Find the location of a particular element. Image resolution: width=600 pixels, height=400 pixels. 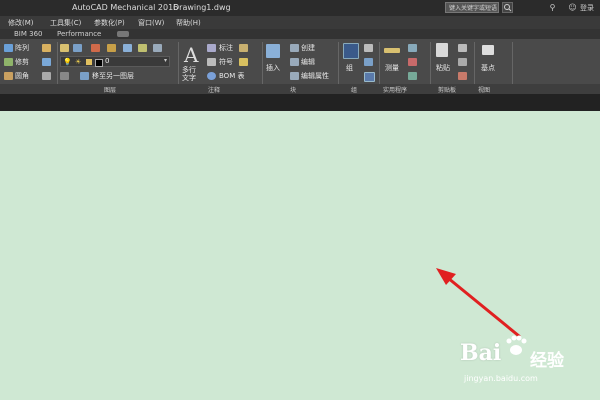

watermark-brand: Bai is located at coordinates (481, 353).